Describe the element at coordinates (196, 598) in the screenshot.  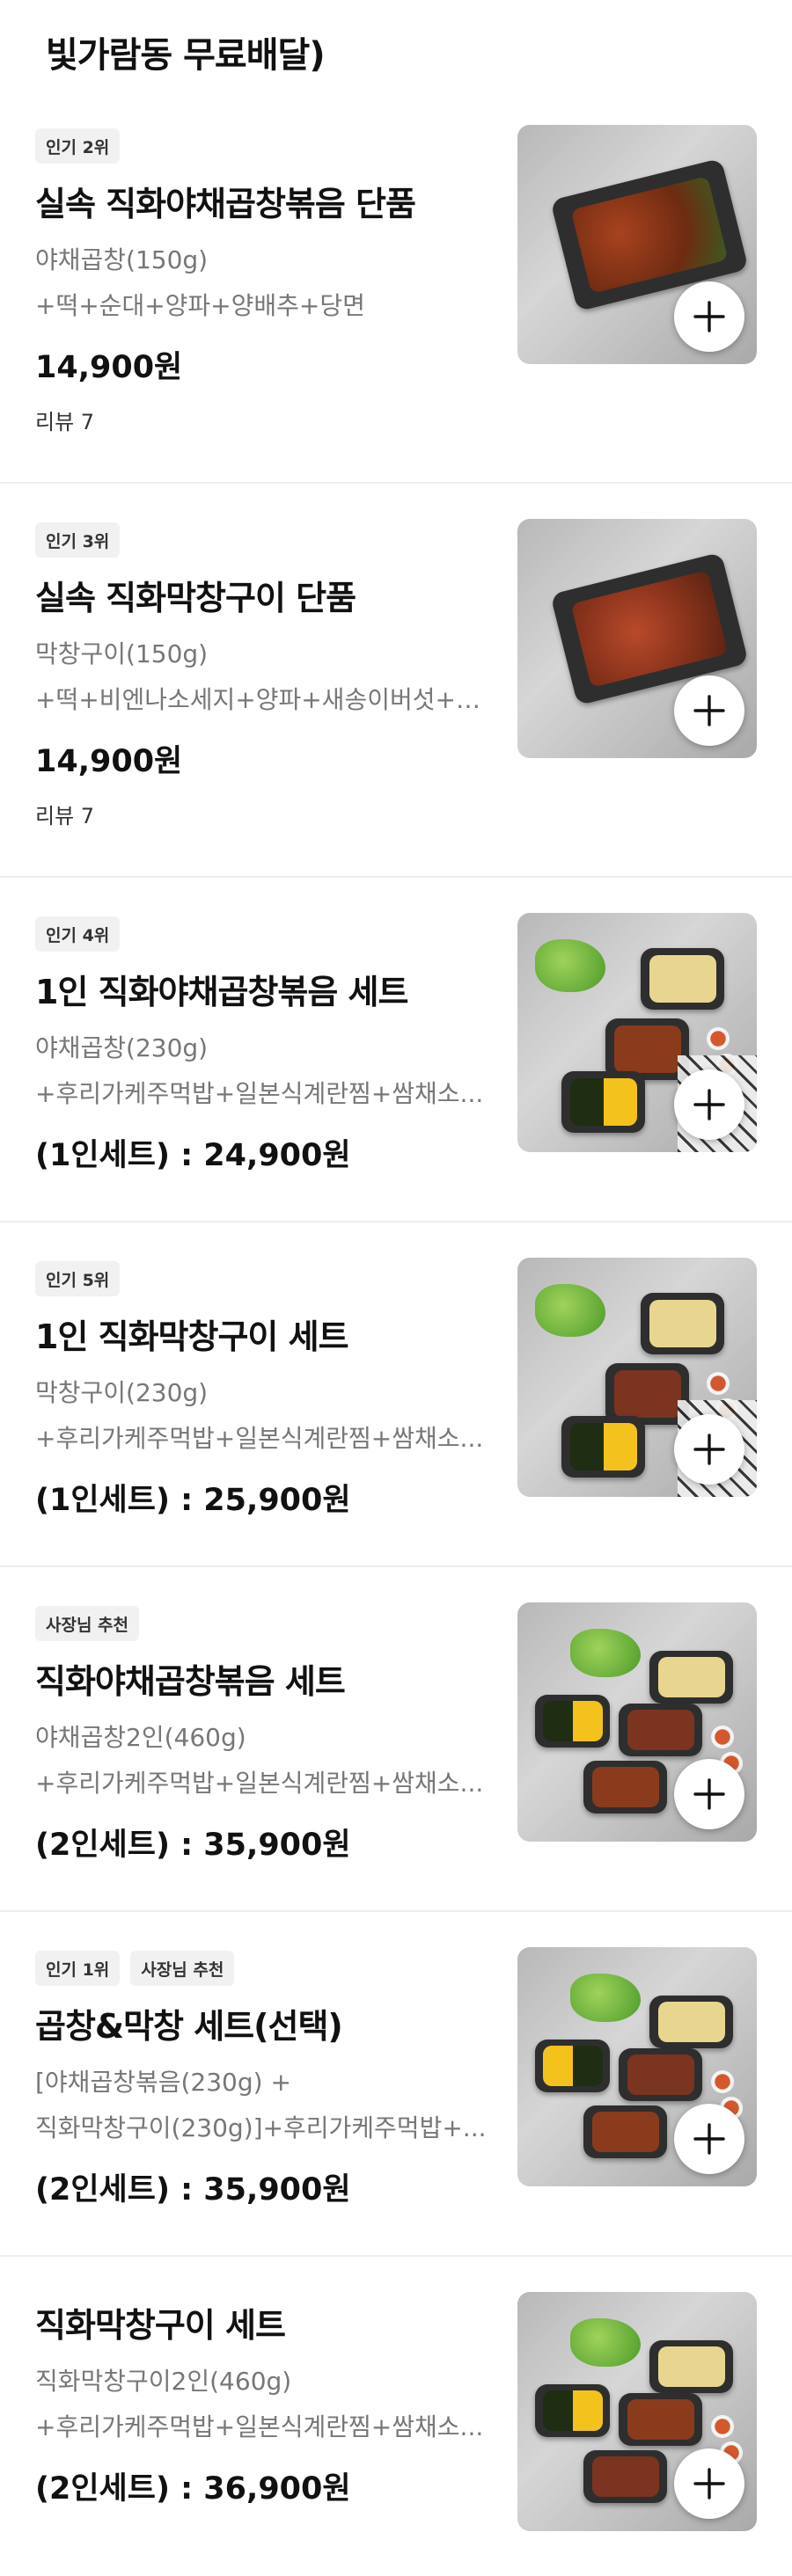
I see `menu-item-name: 실속 직화막창구이 단품` at that location.